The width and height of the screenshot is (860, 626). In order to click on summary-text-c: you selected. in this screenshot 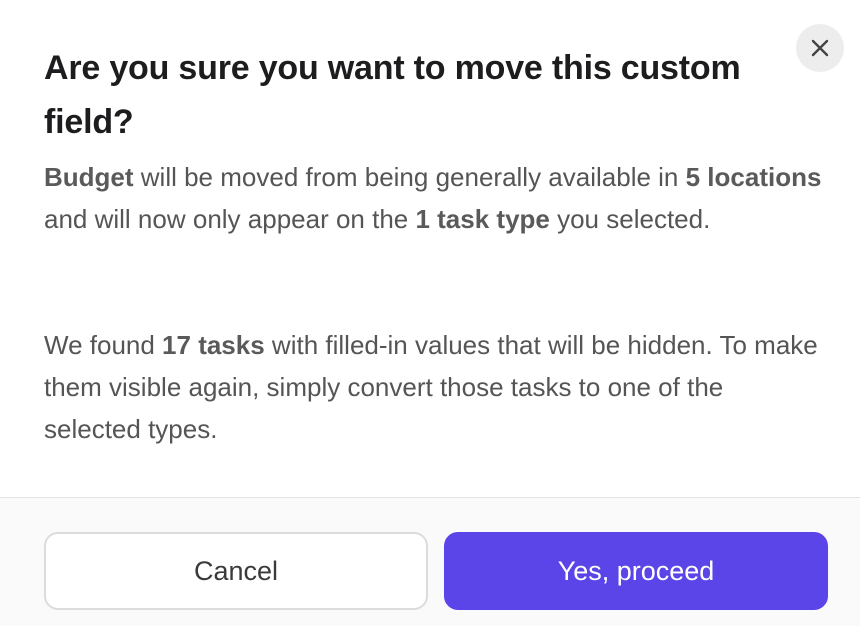, I will do `click(630, 219)`.